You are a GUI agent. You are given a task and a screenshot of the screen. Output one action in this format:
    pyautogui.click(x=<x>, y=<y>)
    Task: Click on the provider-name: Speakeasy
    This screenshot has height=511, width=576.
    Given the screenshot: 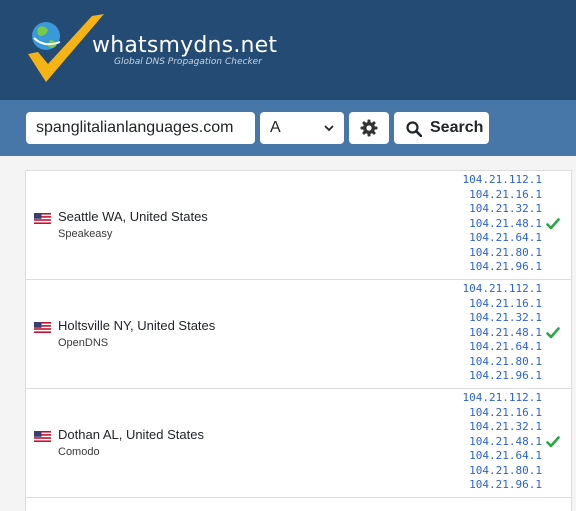 What is the action you would take?
    pyautogui.click(x=85, y=234)
    